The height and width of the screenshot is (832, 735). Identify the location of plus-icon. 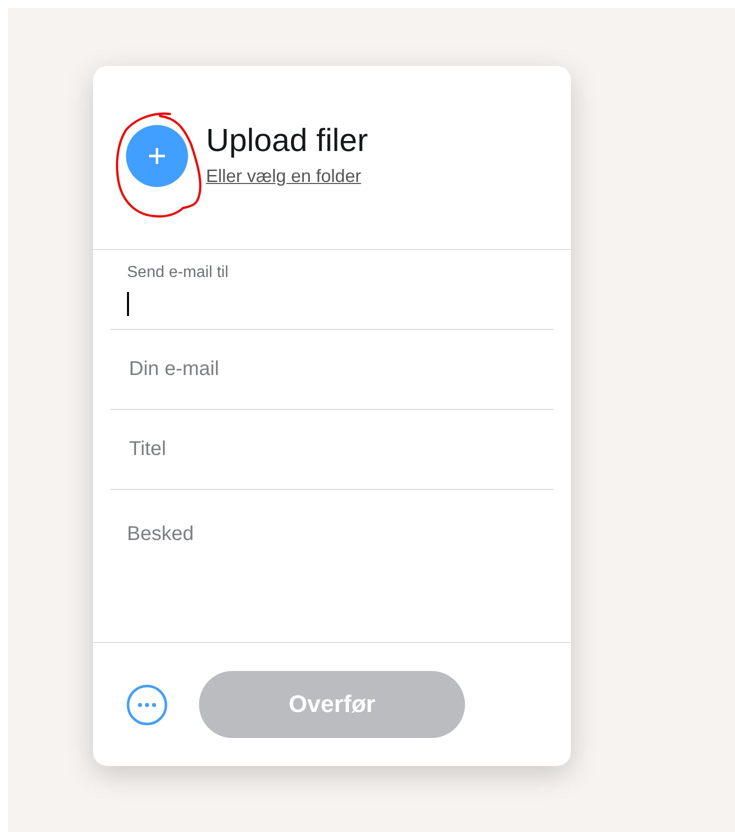
(157, 155).